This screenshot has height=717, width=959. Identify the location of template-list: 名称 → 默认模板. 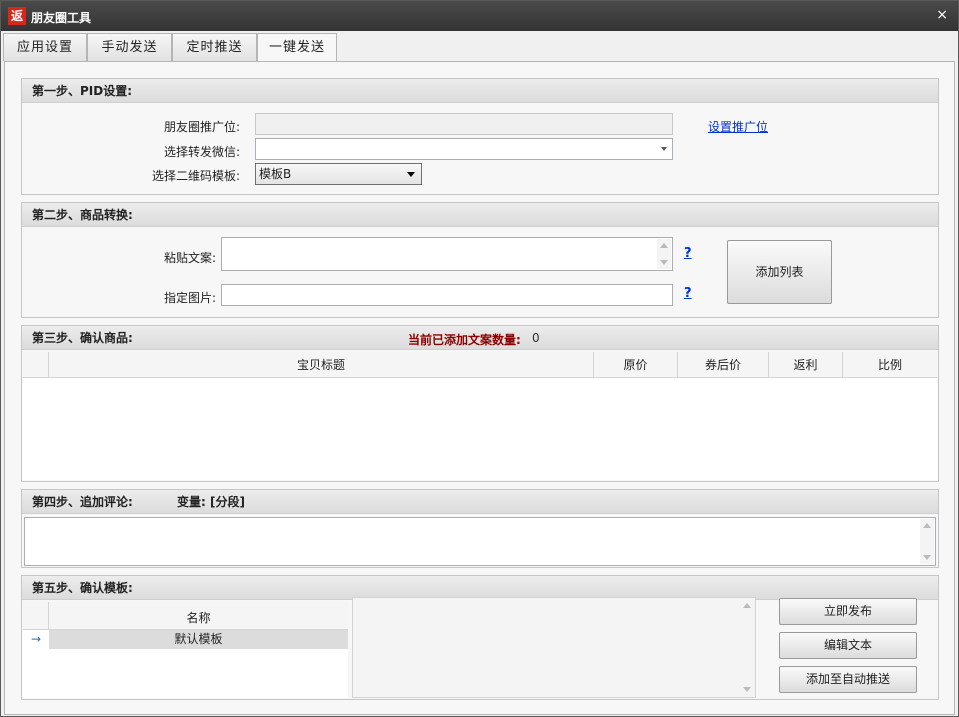
(185, 650).